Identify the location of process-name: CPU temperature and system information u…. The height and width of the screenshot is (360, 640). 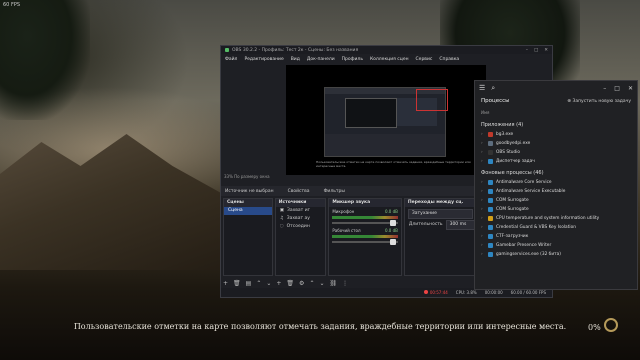
(548, 218).